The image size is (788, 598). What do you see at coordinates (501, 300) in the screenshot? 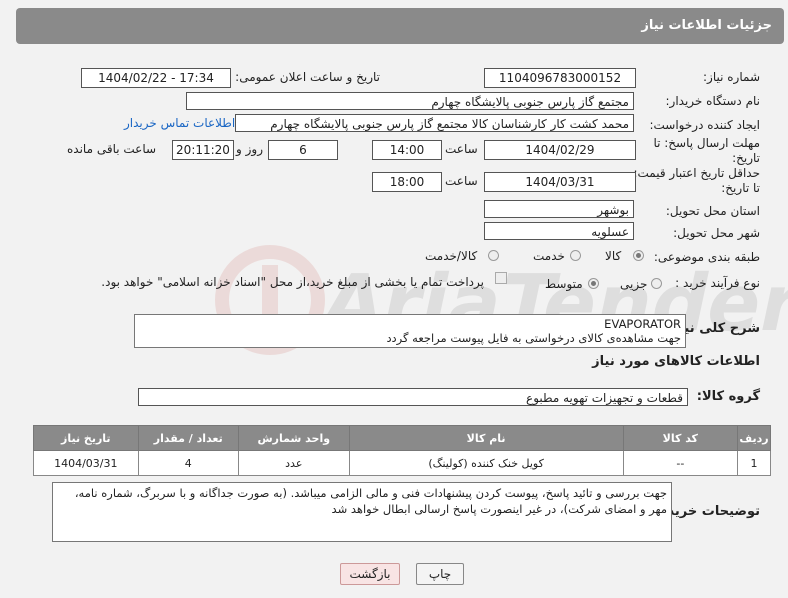
I see `watermark-logo: AriaTender` at bounding box center [501, 300].